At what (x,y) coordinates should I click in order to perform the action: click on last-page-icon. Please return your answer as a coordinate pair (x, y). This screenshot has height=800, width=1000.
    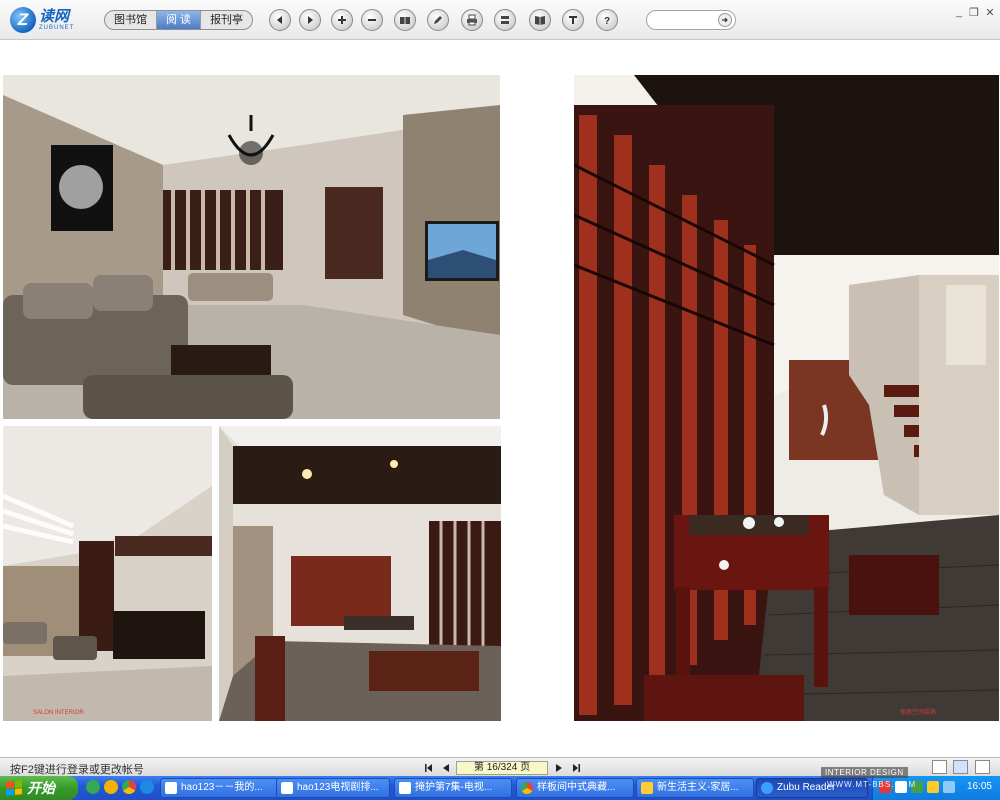
    Looking at the image, I should click on (575, 767).